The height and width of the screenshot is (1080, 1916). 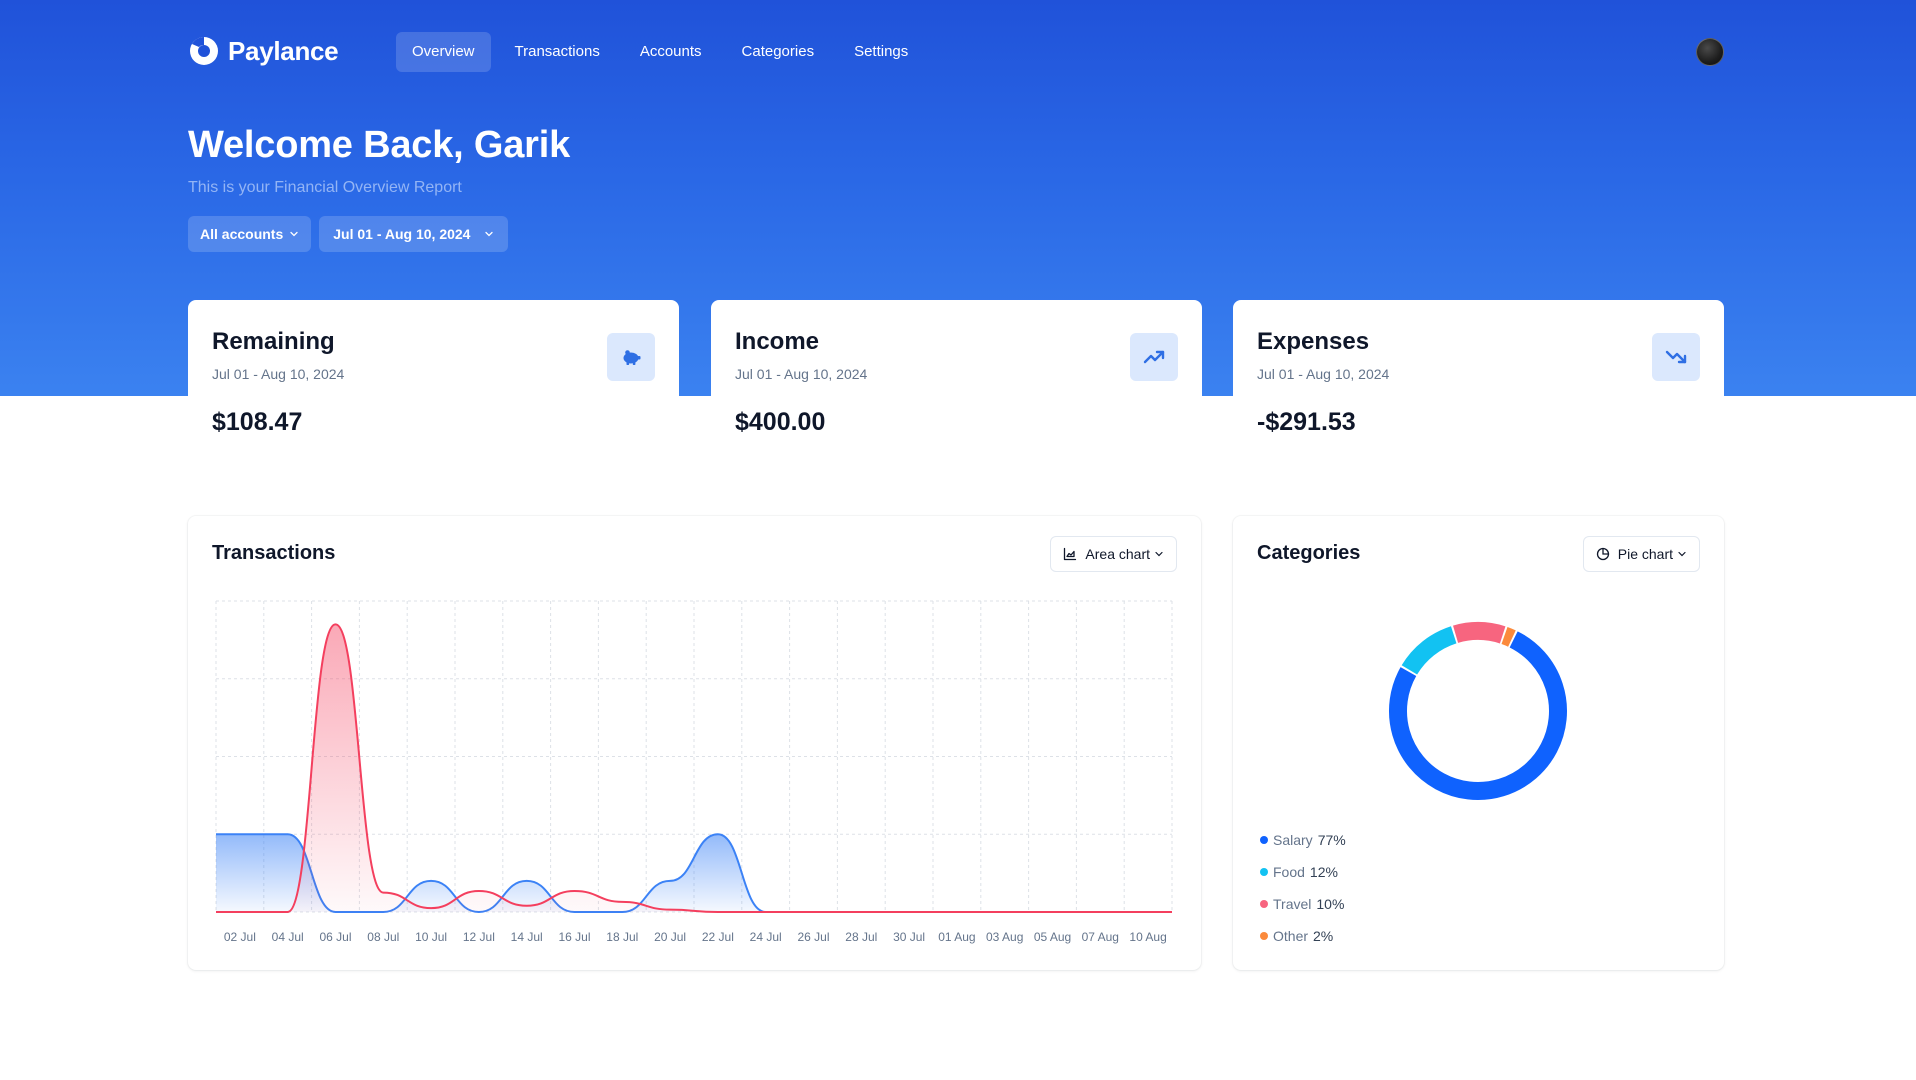 What do you see at coordinates (1004, 937) in the screenshot?
I see `x-tick-label: 03 Aug` at bounding box center [1004, 937].